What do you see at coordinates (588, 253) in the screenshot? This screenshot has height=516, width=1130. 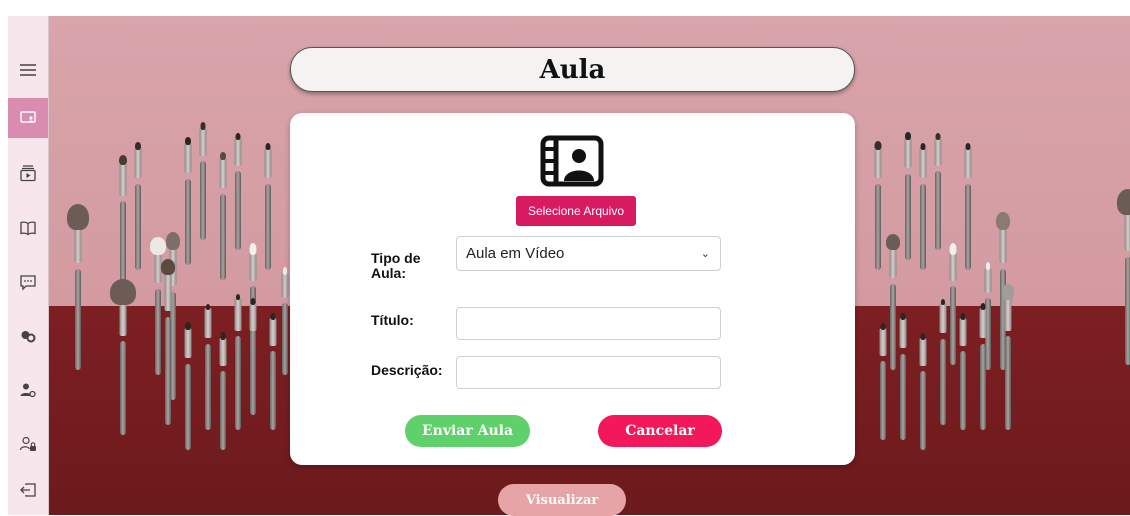 I see `lesson-type-select: Aula em Vídeo ⌄` at bounding box center [588, 253].